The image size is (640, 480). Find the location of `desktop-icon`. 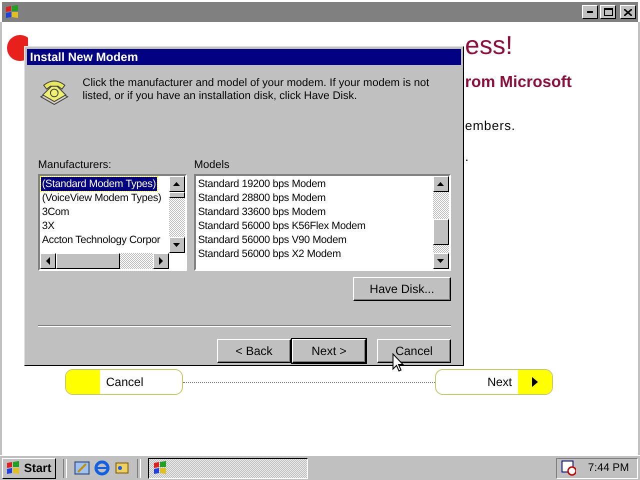

desktop-icon is located at coordinates (82, 468).